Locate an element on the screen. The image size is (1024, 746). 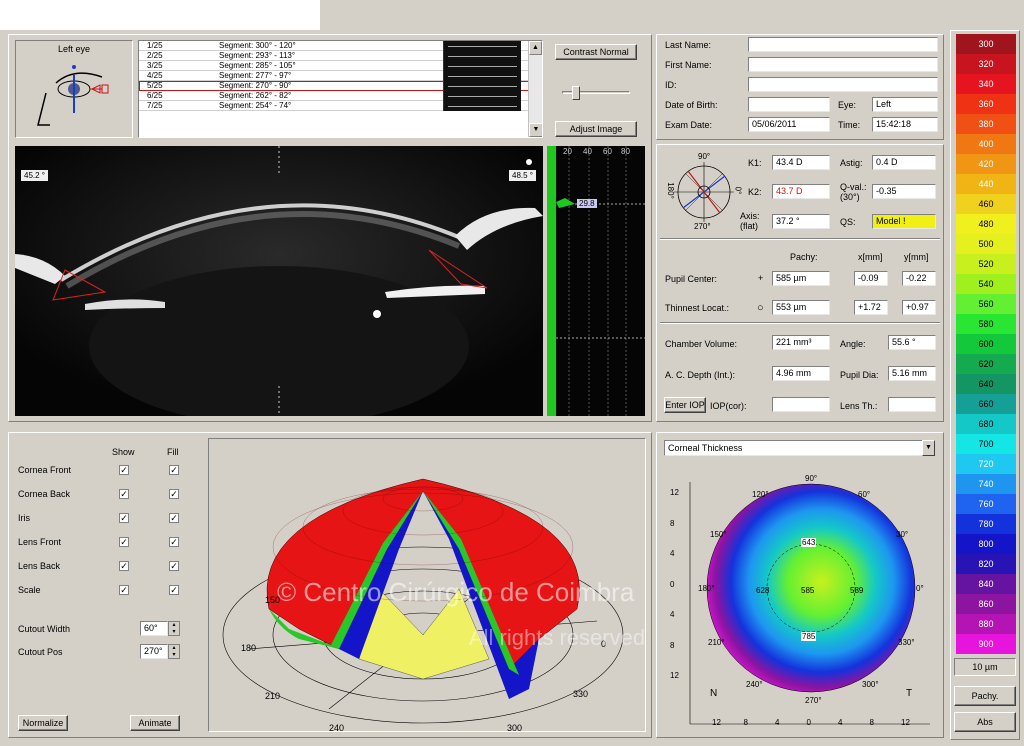
cutout-width-field: 60° is located at coordinates (154, 628).